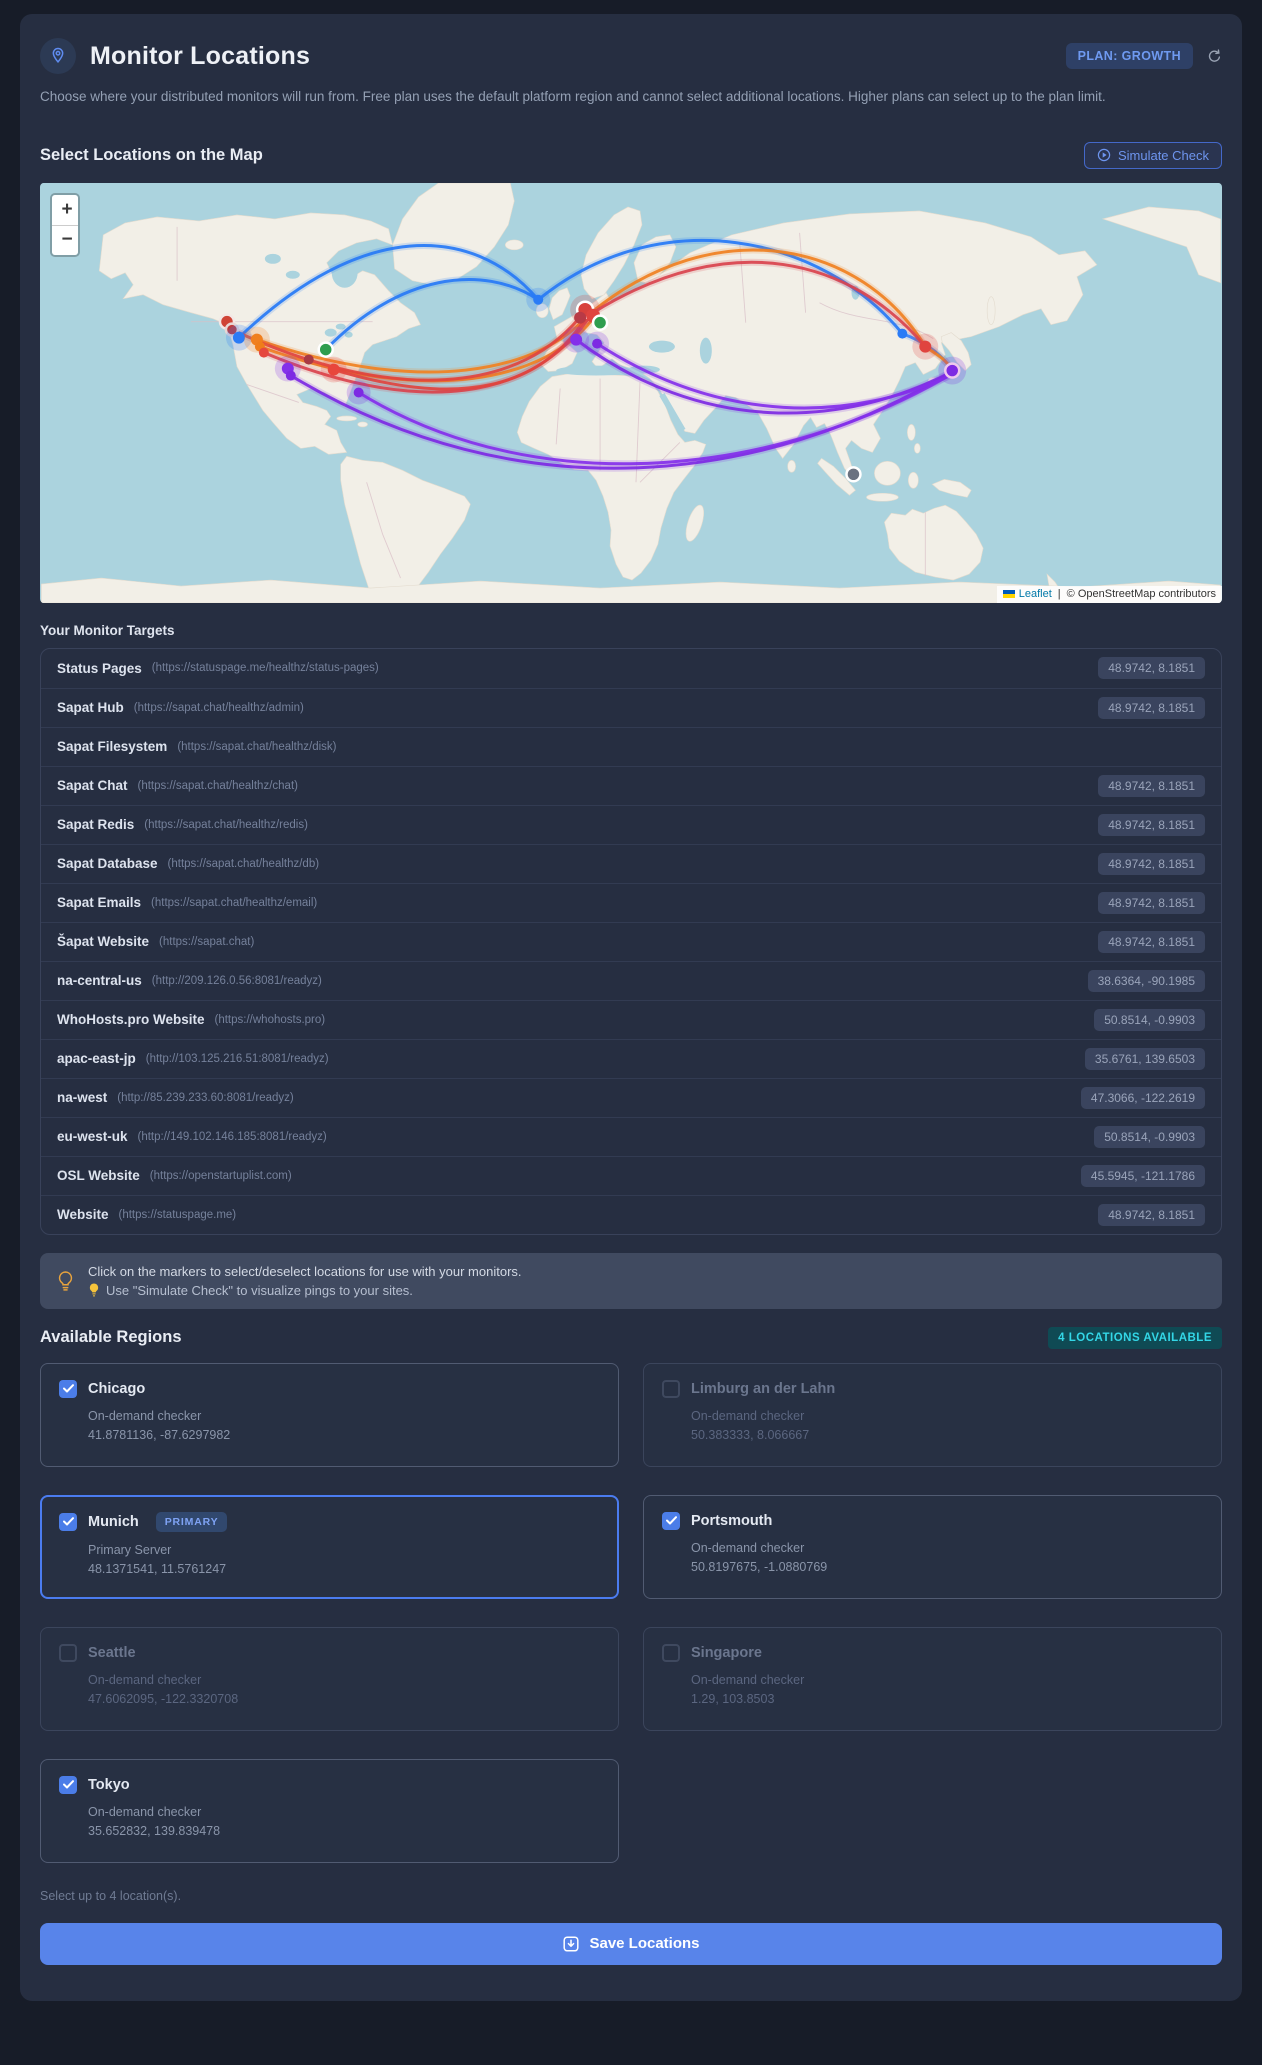 The height and width of the screenshot is (2065, 1262). I want to click on region-coordinates: 50.383333, 8.066667, so click(750, 1434).